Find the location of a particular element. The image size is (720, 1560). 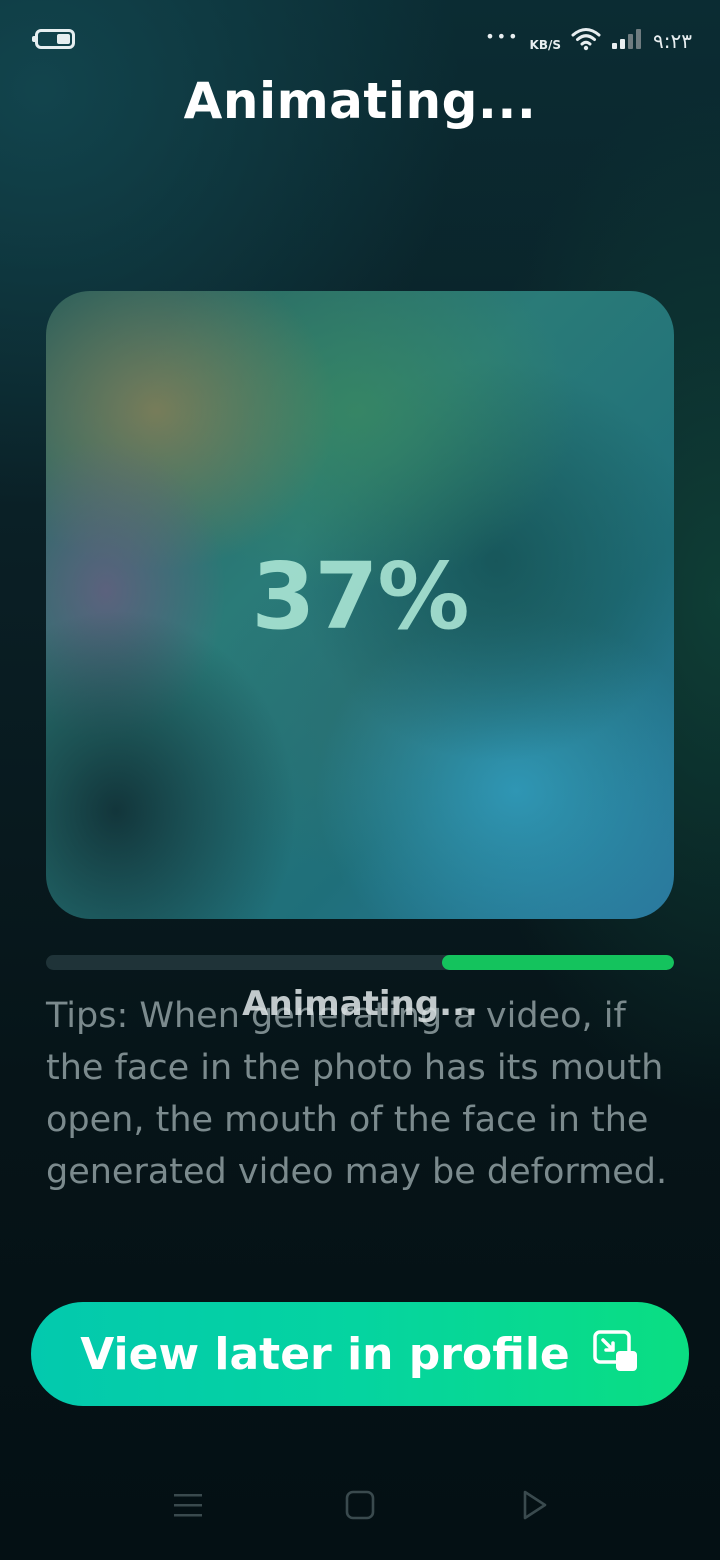

menu-icon is located at coordinates (188, 1505).